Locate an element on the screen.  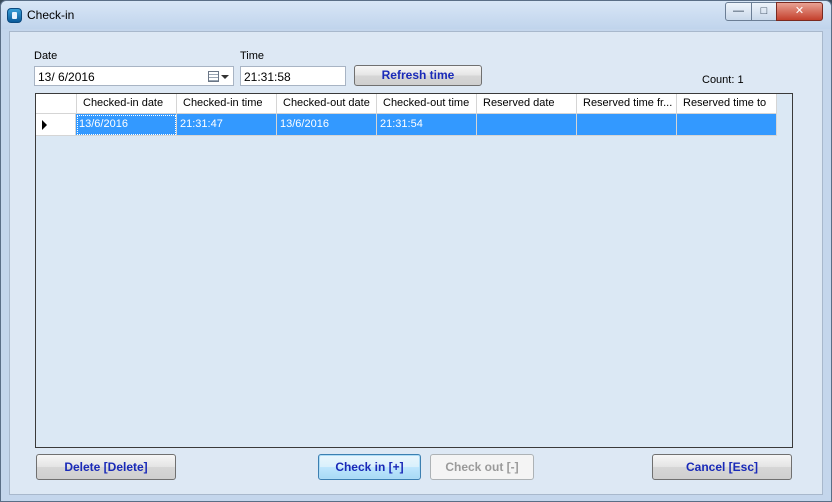
table-cell: 21:31:54 is located at coordinates (427, 125).